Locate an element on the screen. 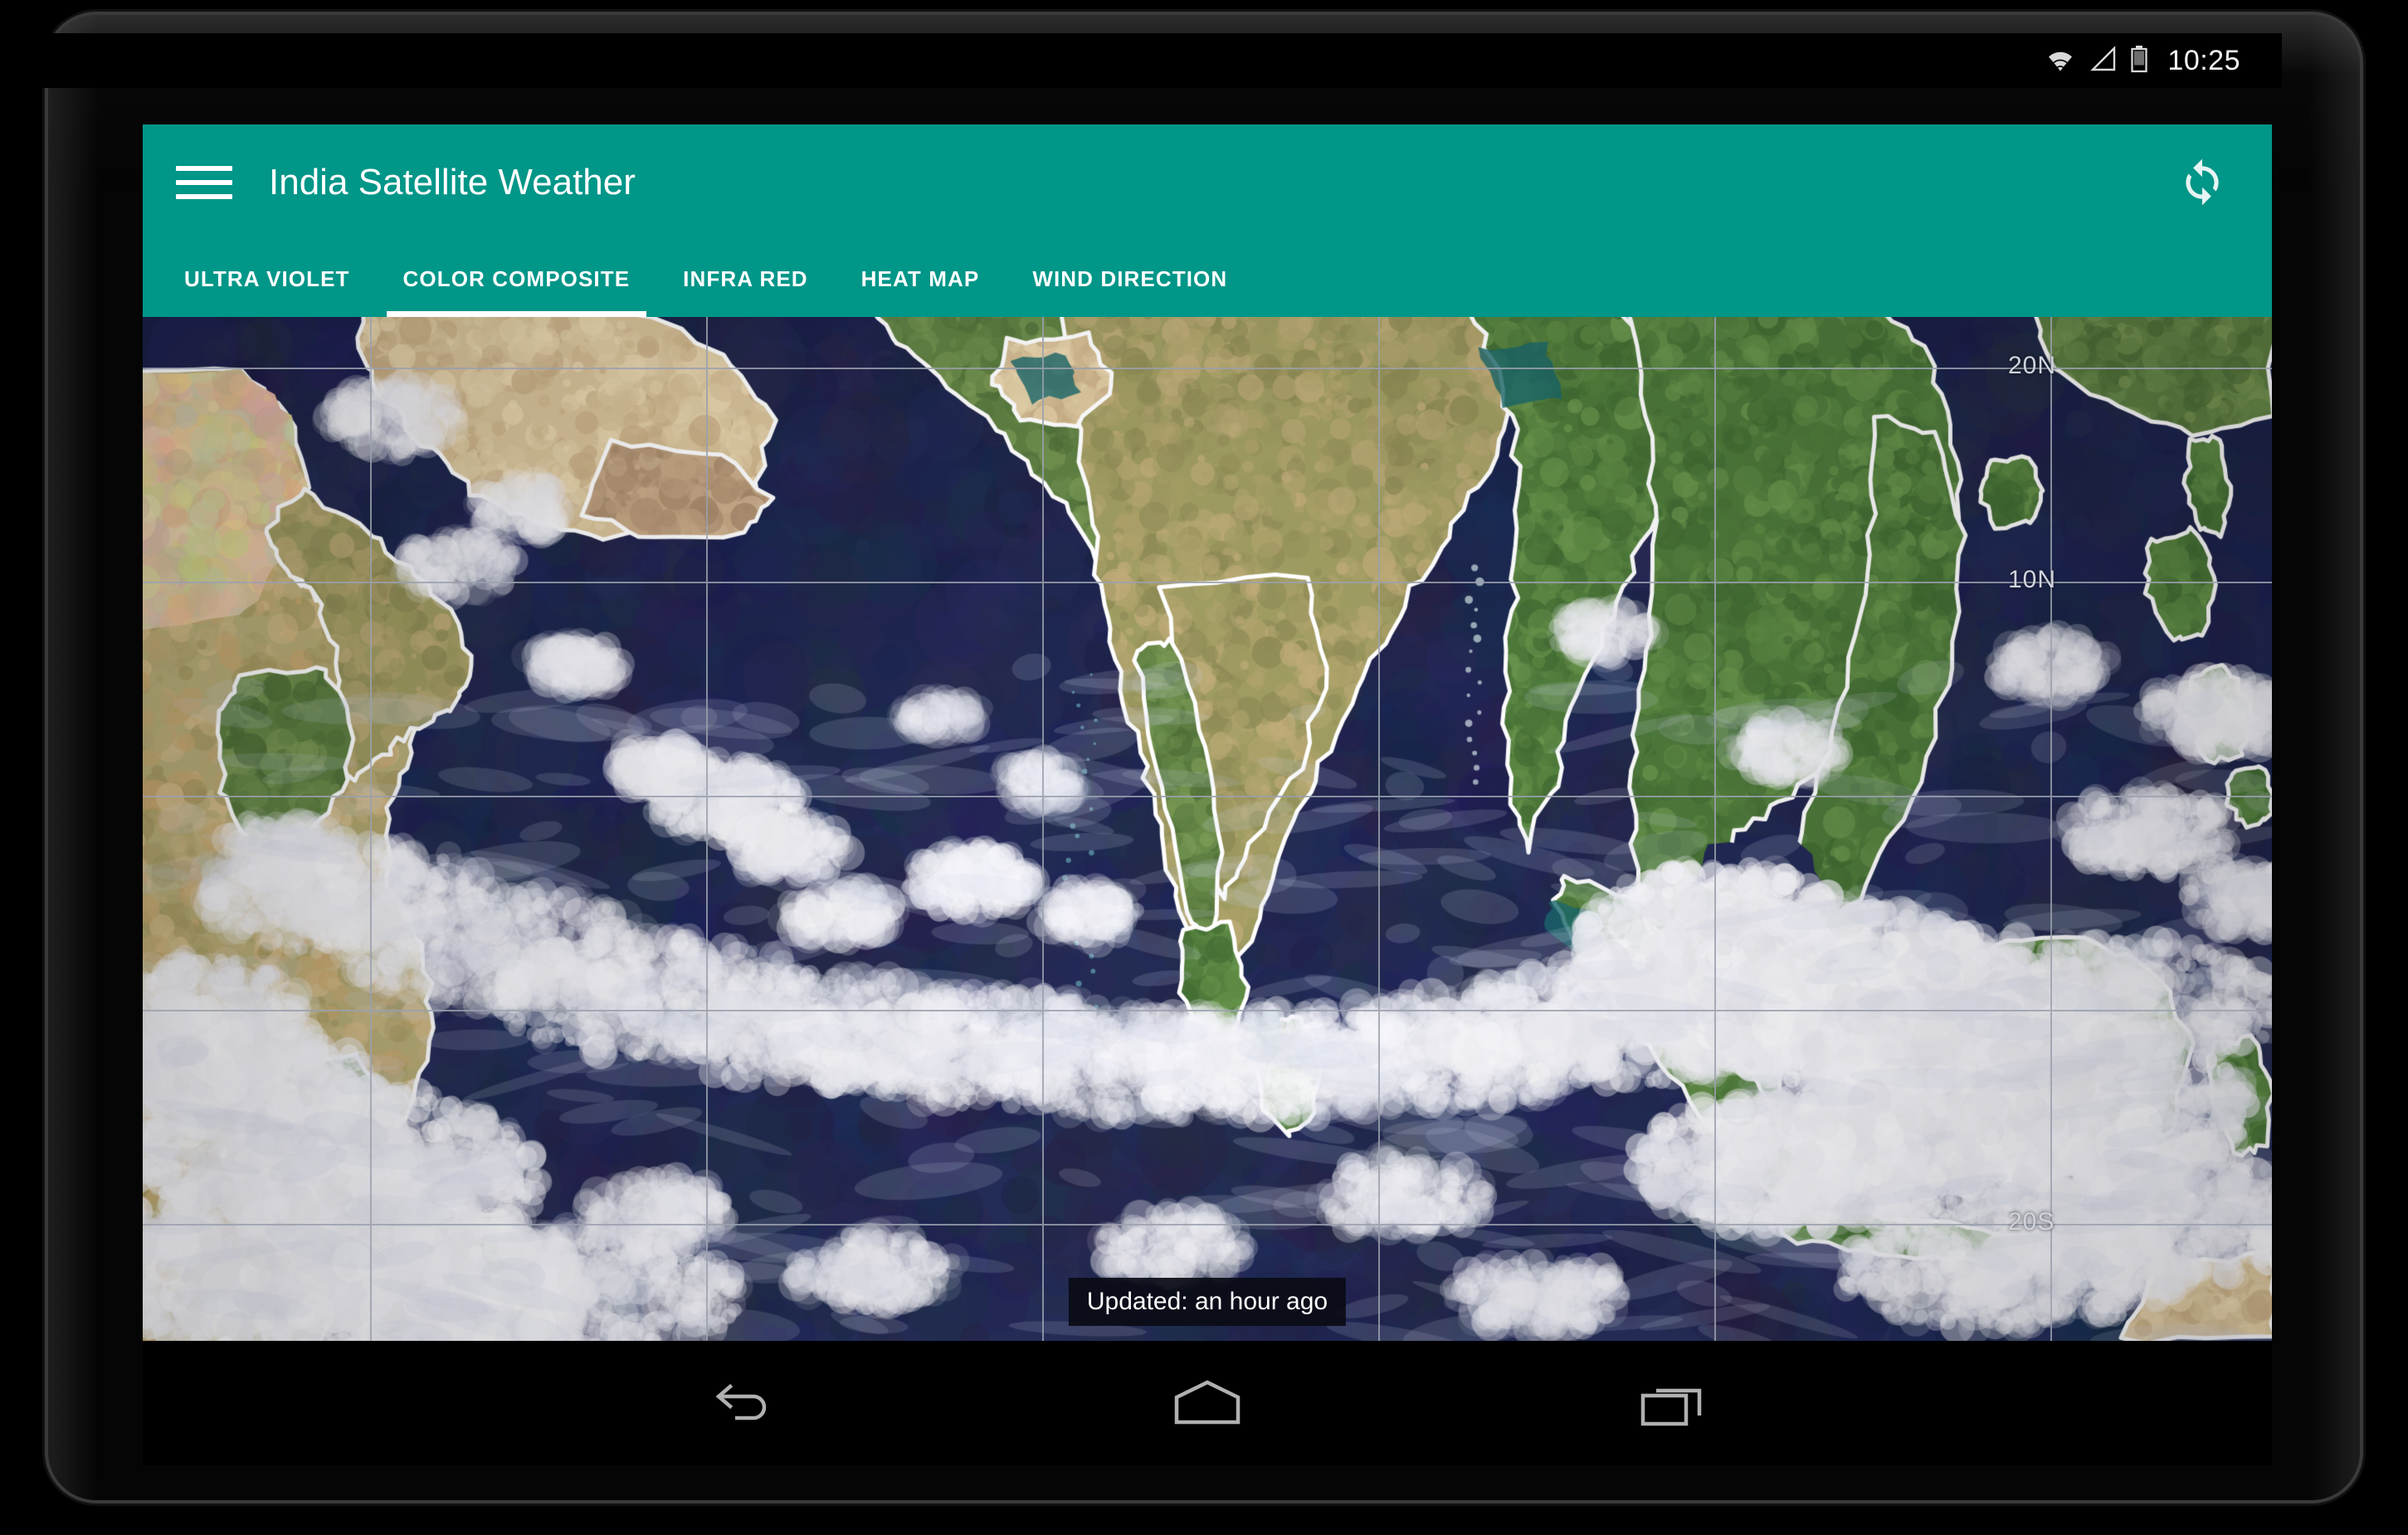 The image size is (2408, 1535). tab-ultra-violet: ULTRA VIOLET is located at coordinates (267, 279).